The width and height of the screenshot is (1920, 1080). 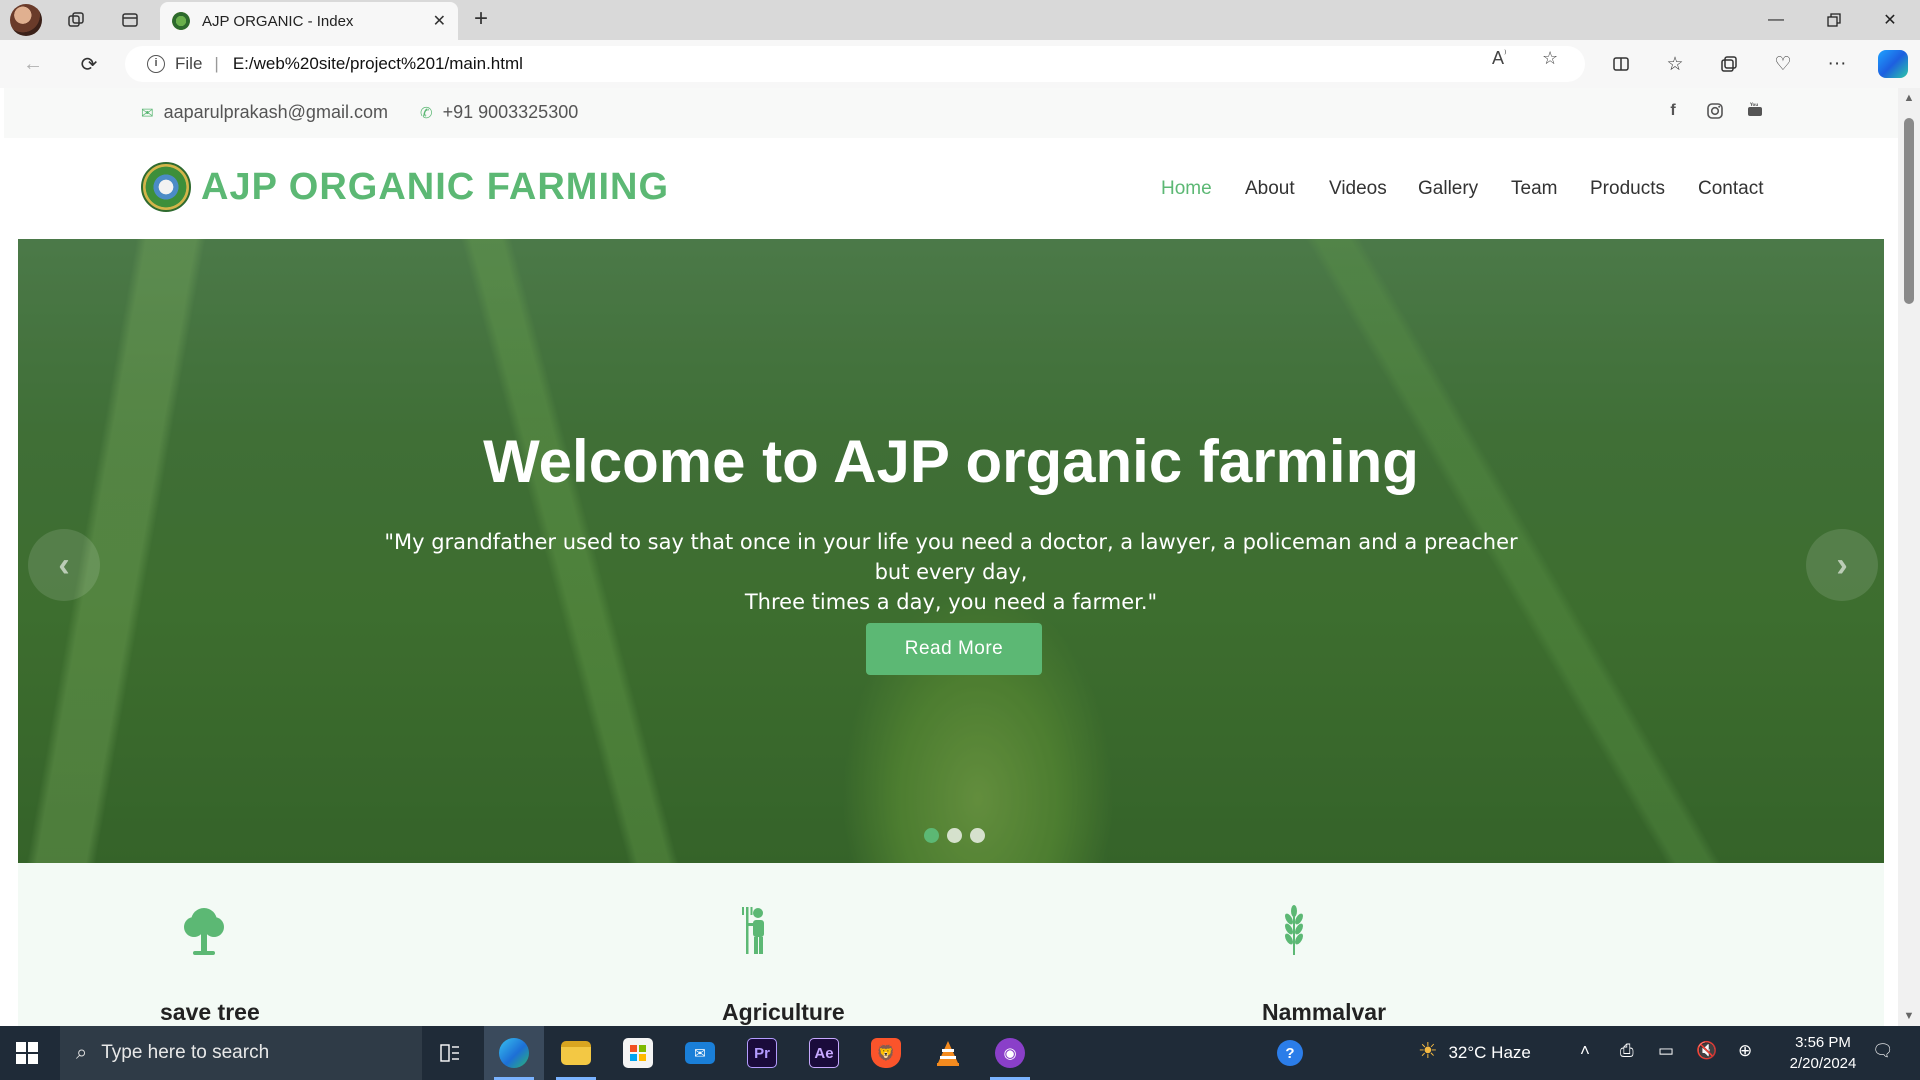 I want to click on envelope-icon: ✉, so click(x=147, y=113).